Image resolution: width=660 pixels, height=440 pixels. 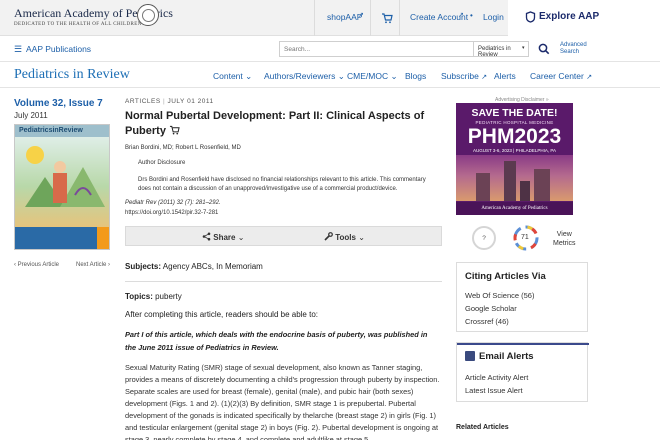 I want to click on share-button: Share ⌄, so click(x=223, y=237).